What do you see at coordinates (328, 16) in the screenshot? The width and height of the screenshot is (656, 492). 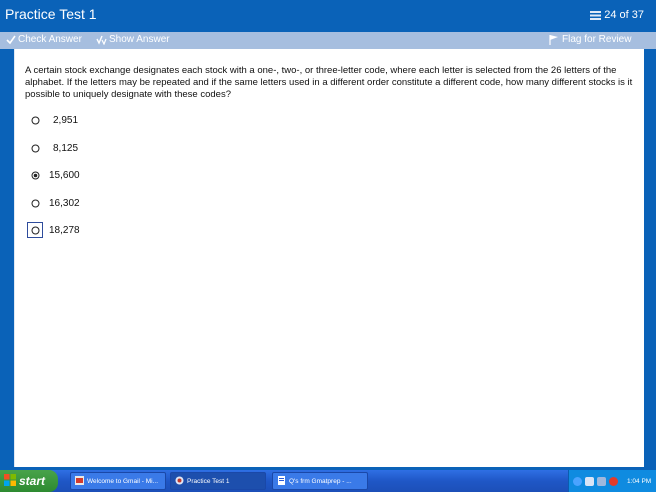 I see `title-bar: Practice Test 1 24 of 37` at bounding box center [328, 16].